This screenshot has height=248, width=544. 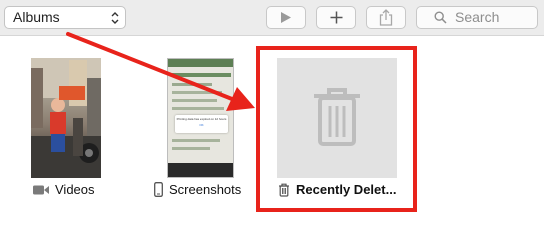 I want to click on annotation-arrow, so click(x=160, y=71).